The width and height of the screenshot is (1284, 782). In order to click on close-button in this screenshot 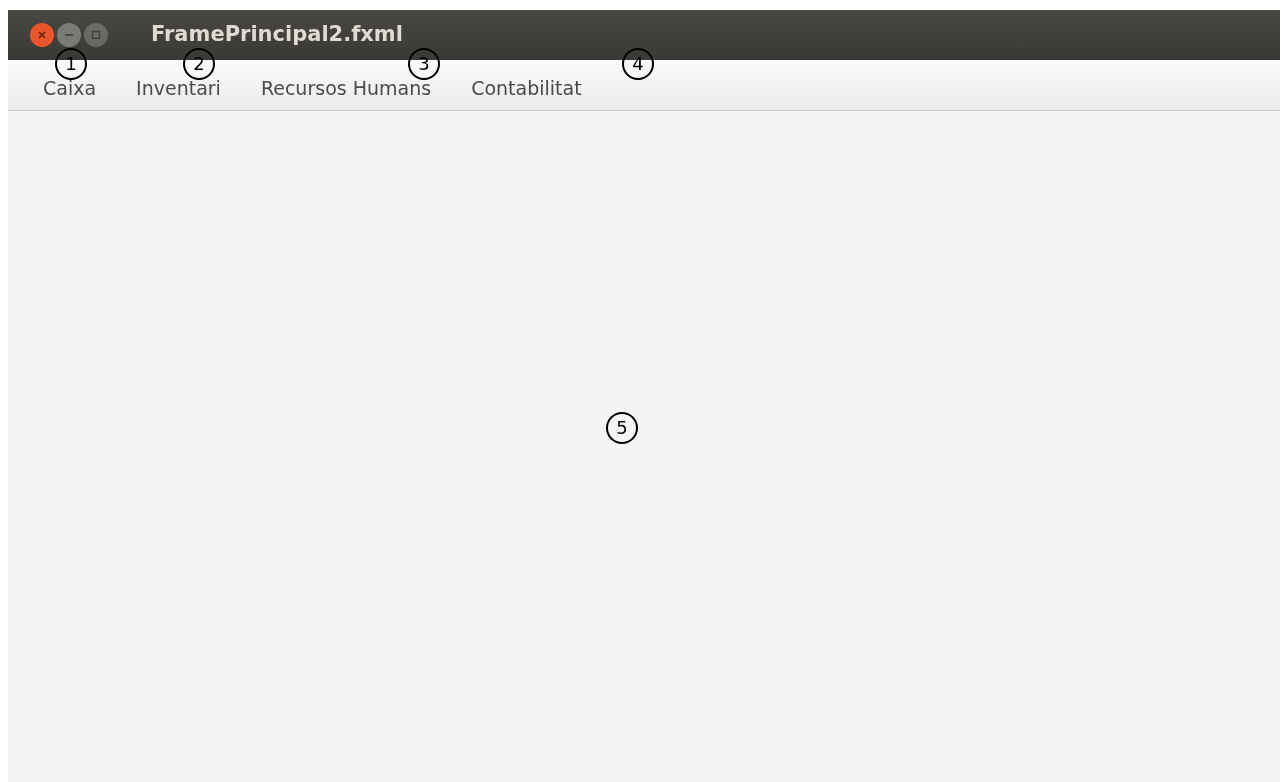, I will do `click(42, 35)`.